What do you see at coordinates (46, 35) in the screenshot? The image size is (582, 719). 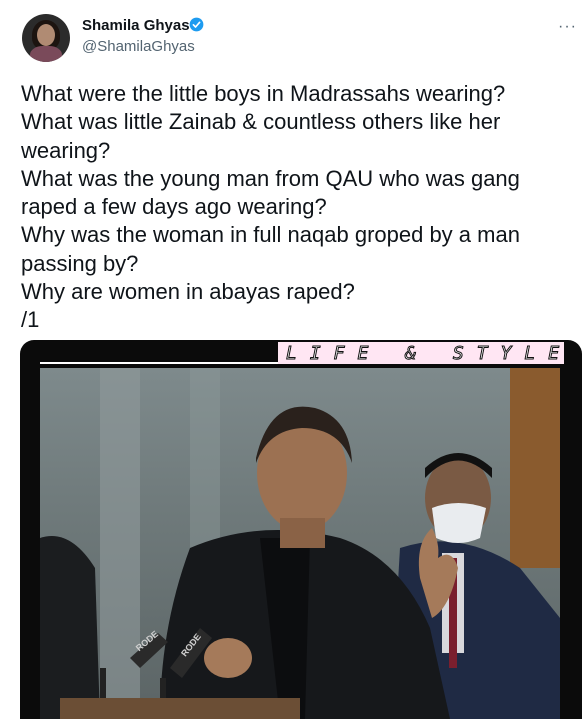 I see `avatar-face` at bounding box center [46, 35].